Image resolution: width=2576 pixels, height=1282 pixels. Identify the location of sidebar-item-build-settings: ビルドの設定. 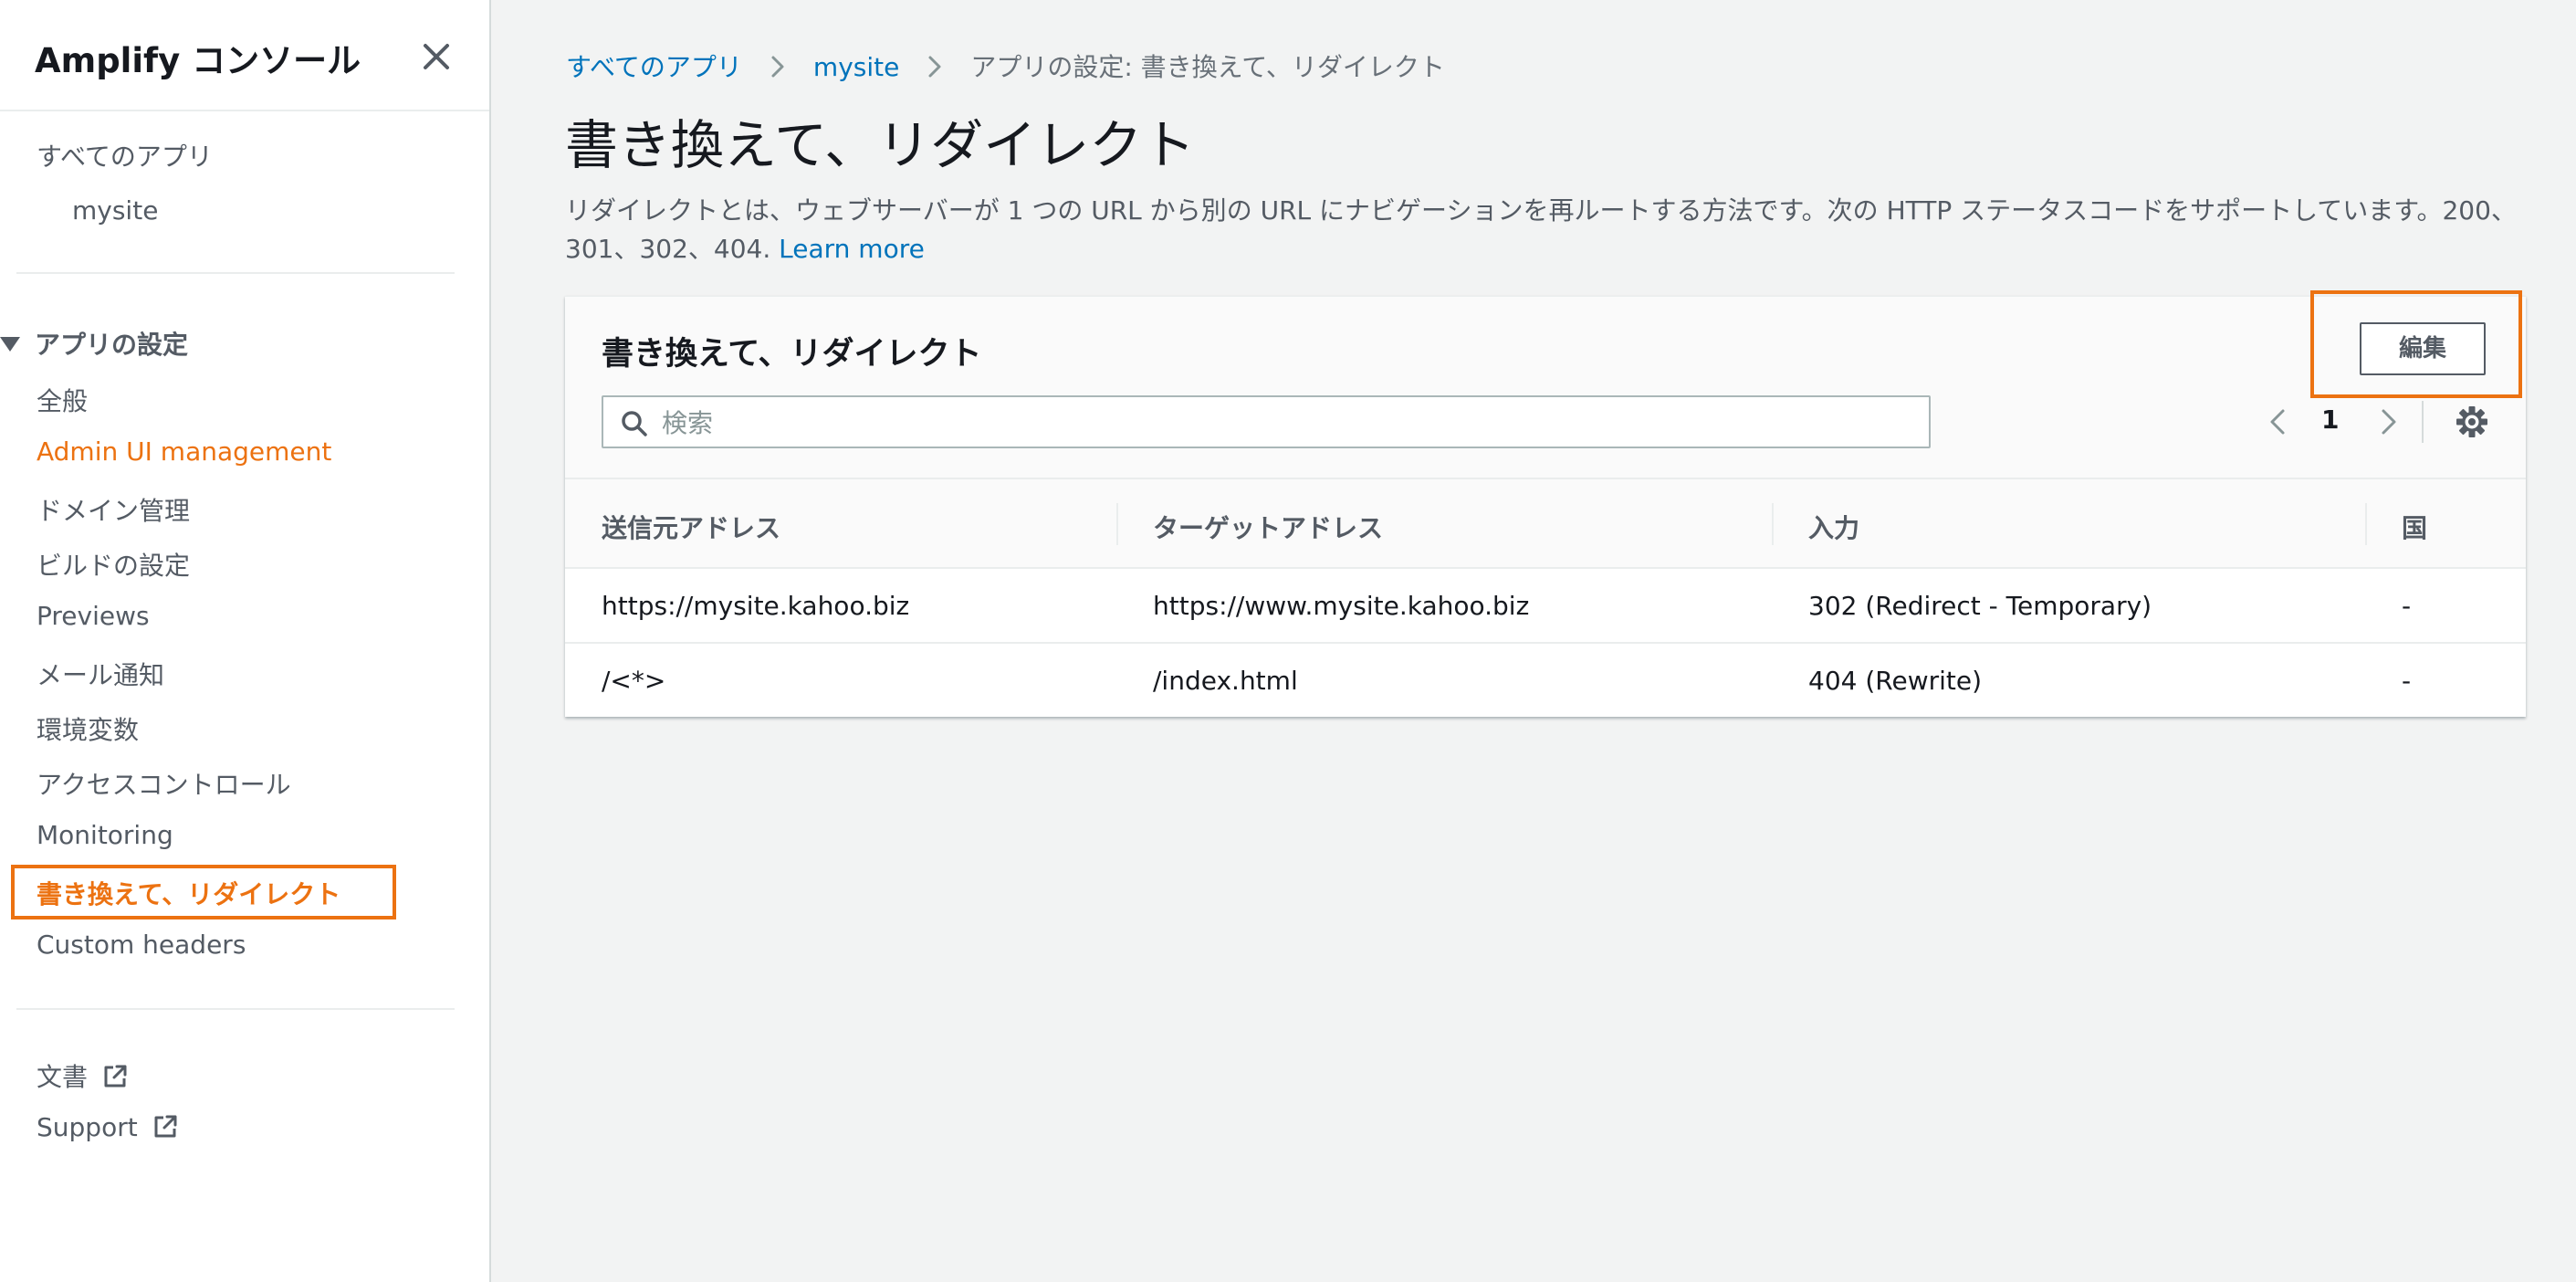
(113, 565).